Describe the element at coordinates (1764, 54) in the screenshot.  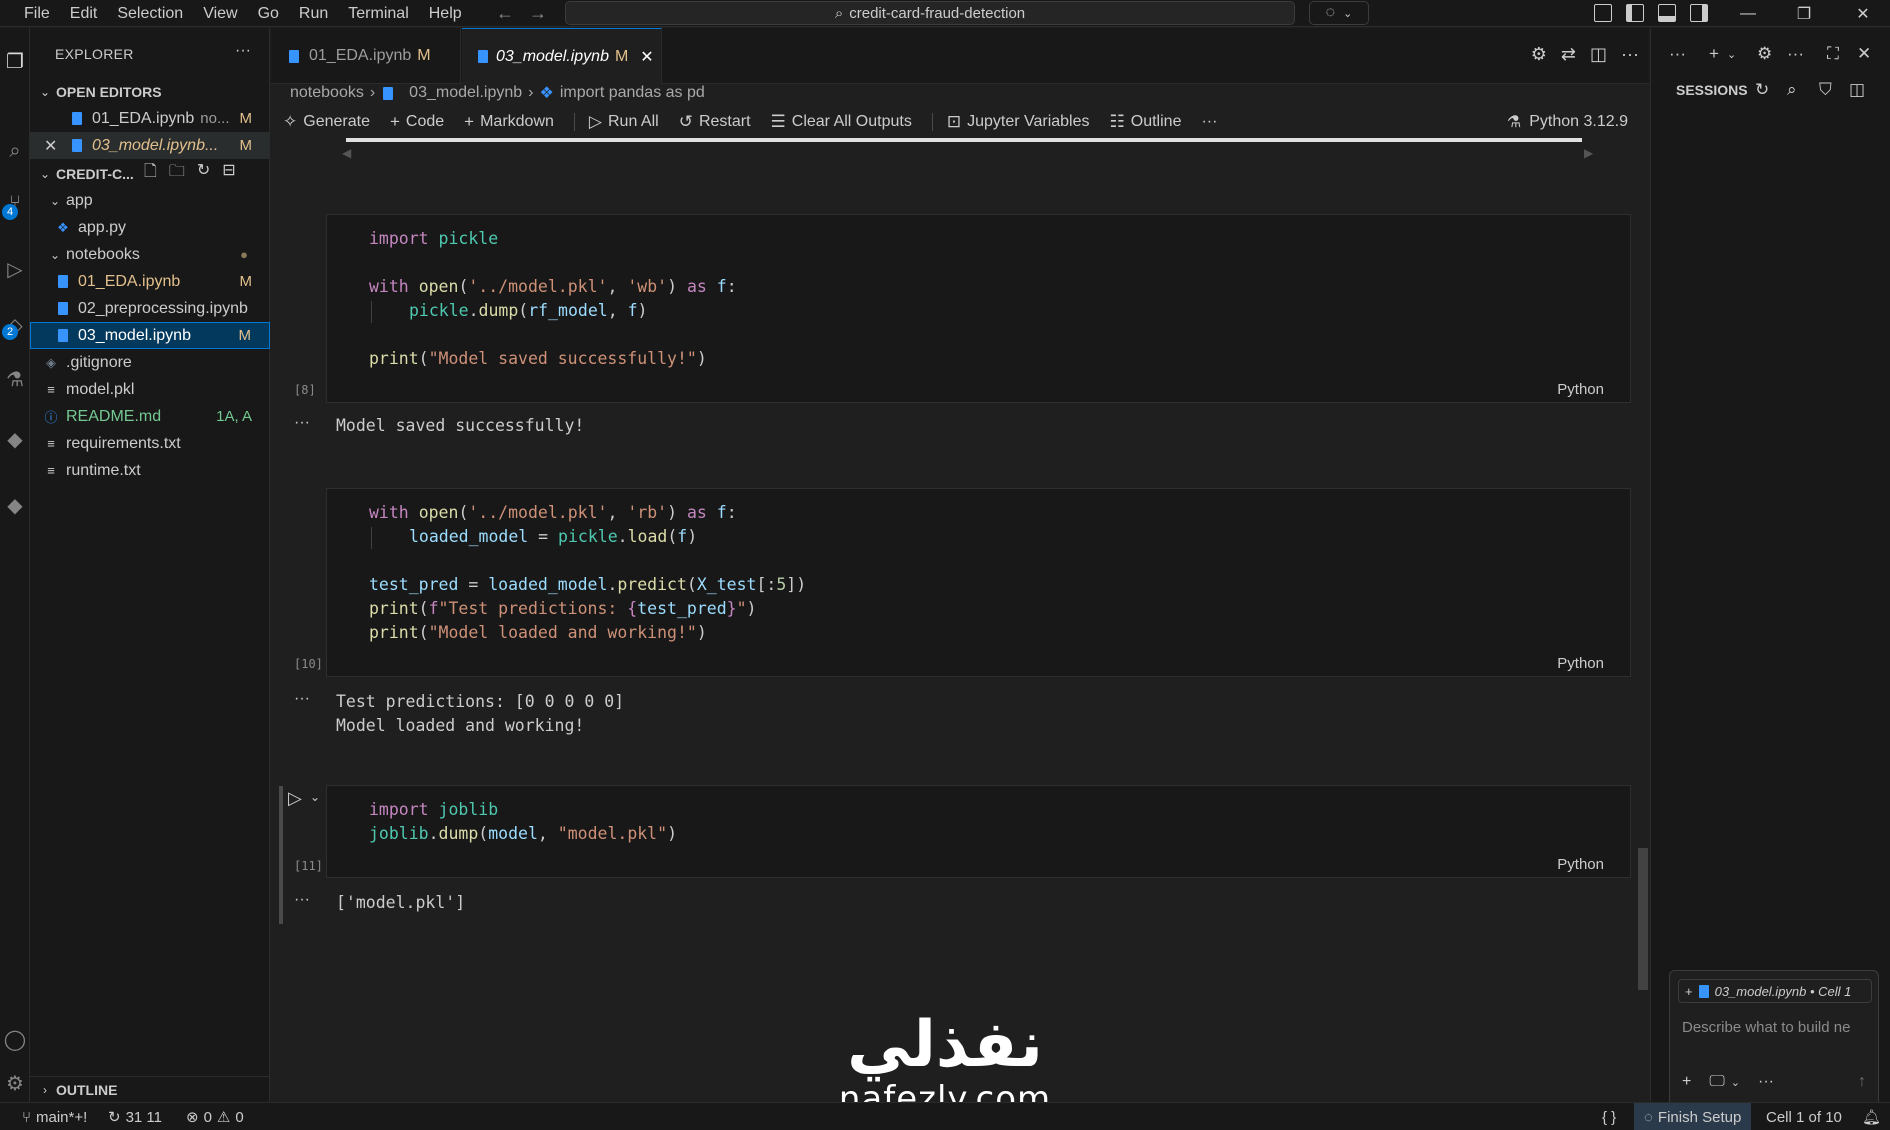
I see `settings-gear-icon: ⚙` at that location.